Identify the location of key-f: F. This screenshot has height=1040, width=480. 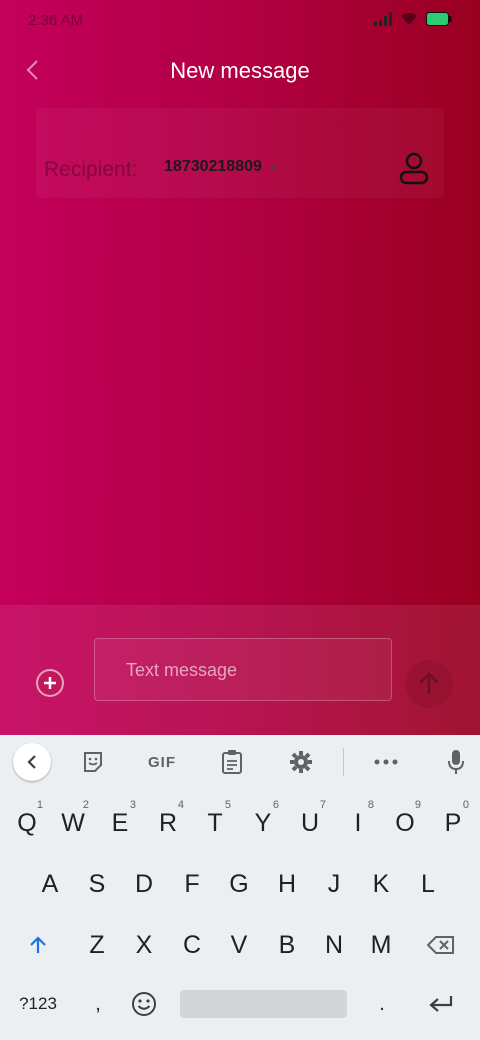
(192, 884).